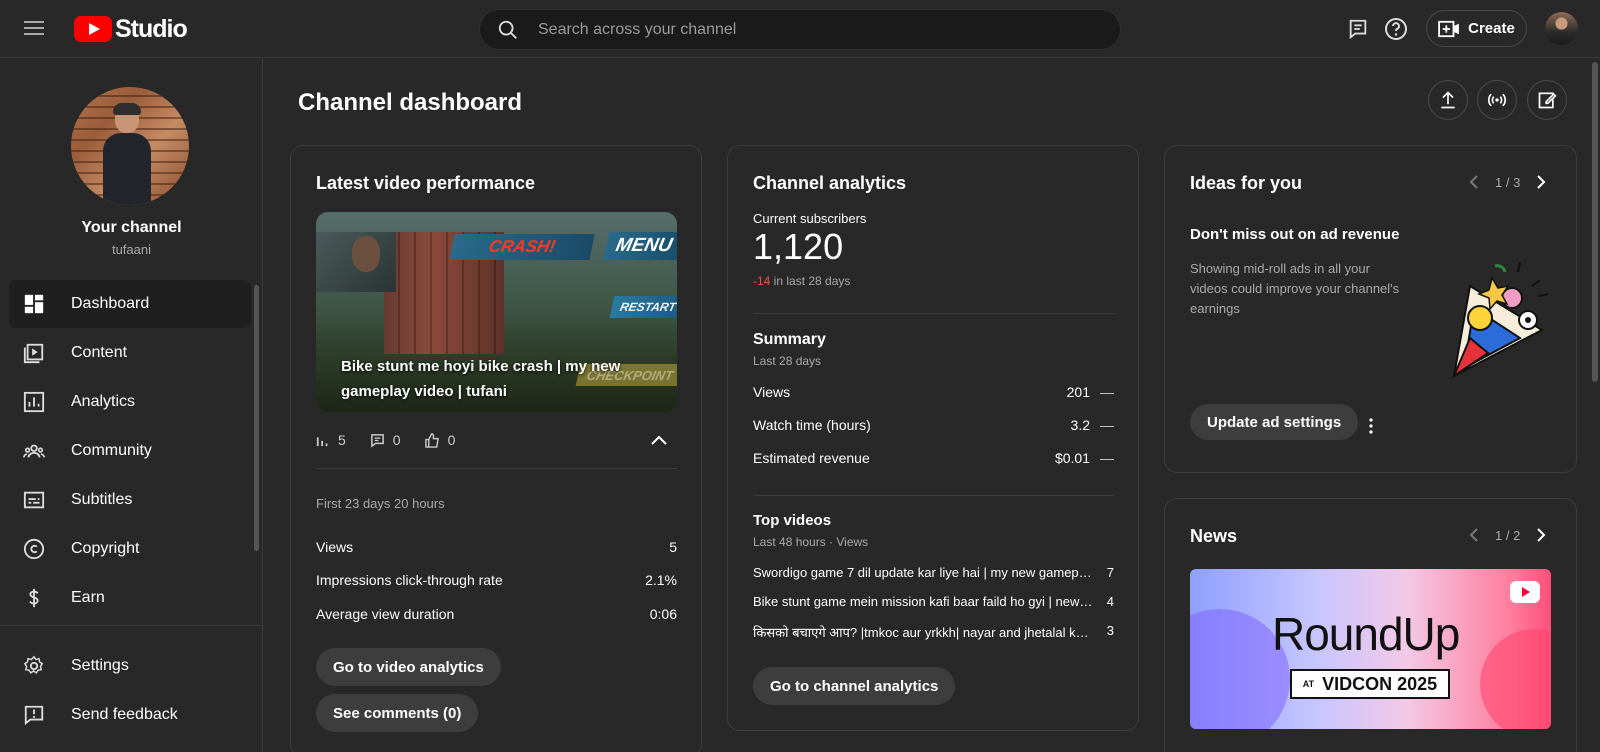 This screenshot has height=752, width=1600. I want to click on views-bar-chart-icon, so click(322, 442).